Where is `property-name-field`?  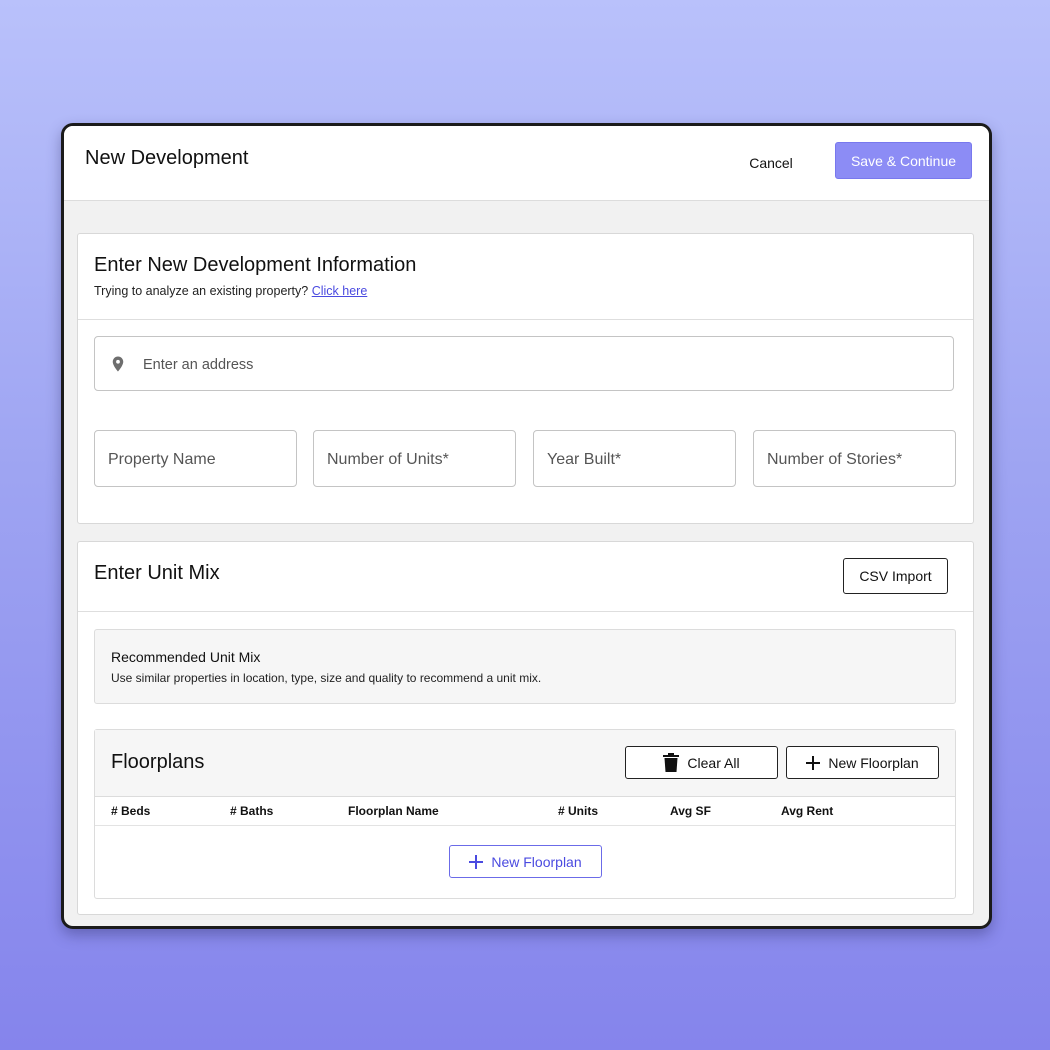 property-name-field is located at coordinates (195, 458).